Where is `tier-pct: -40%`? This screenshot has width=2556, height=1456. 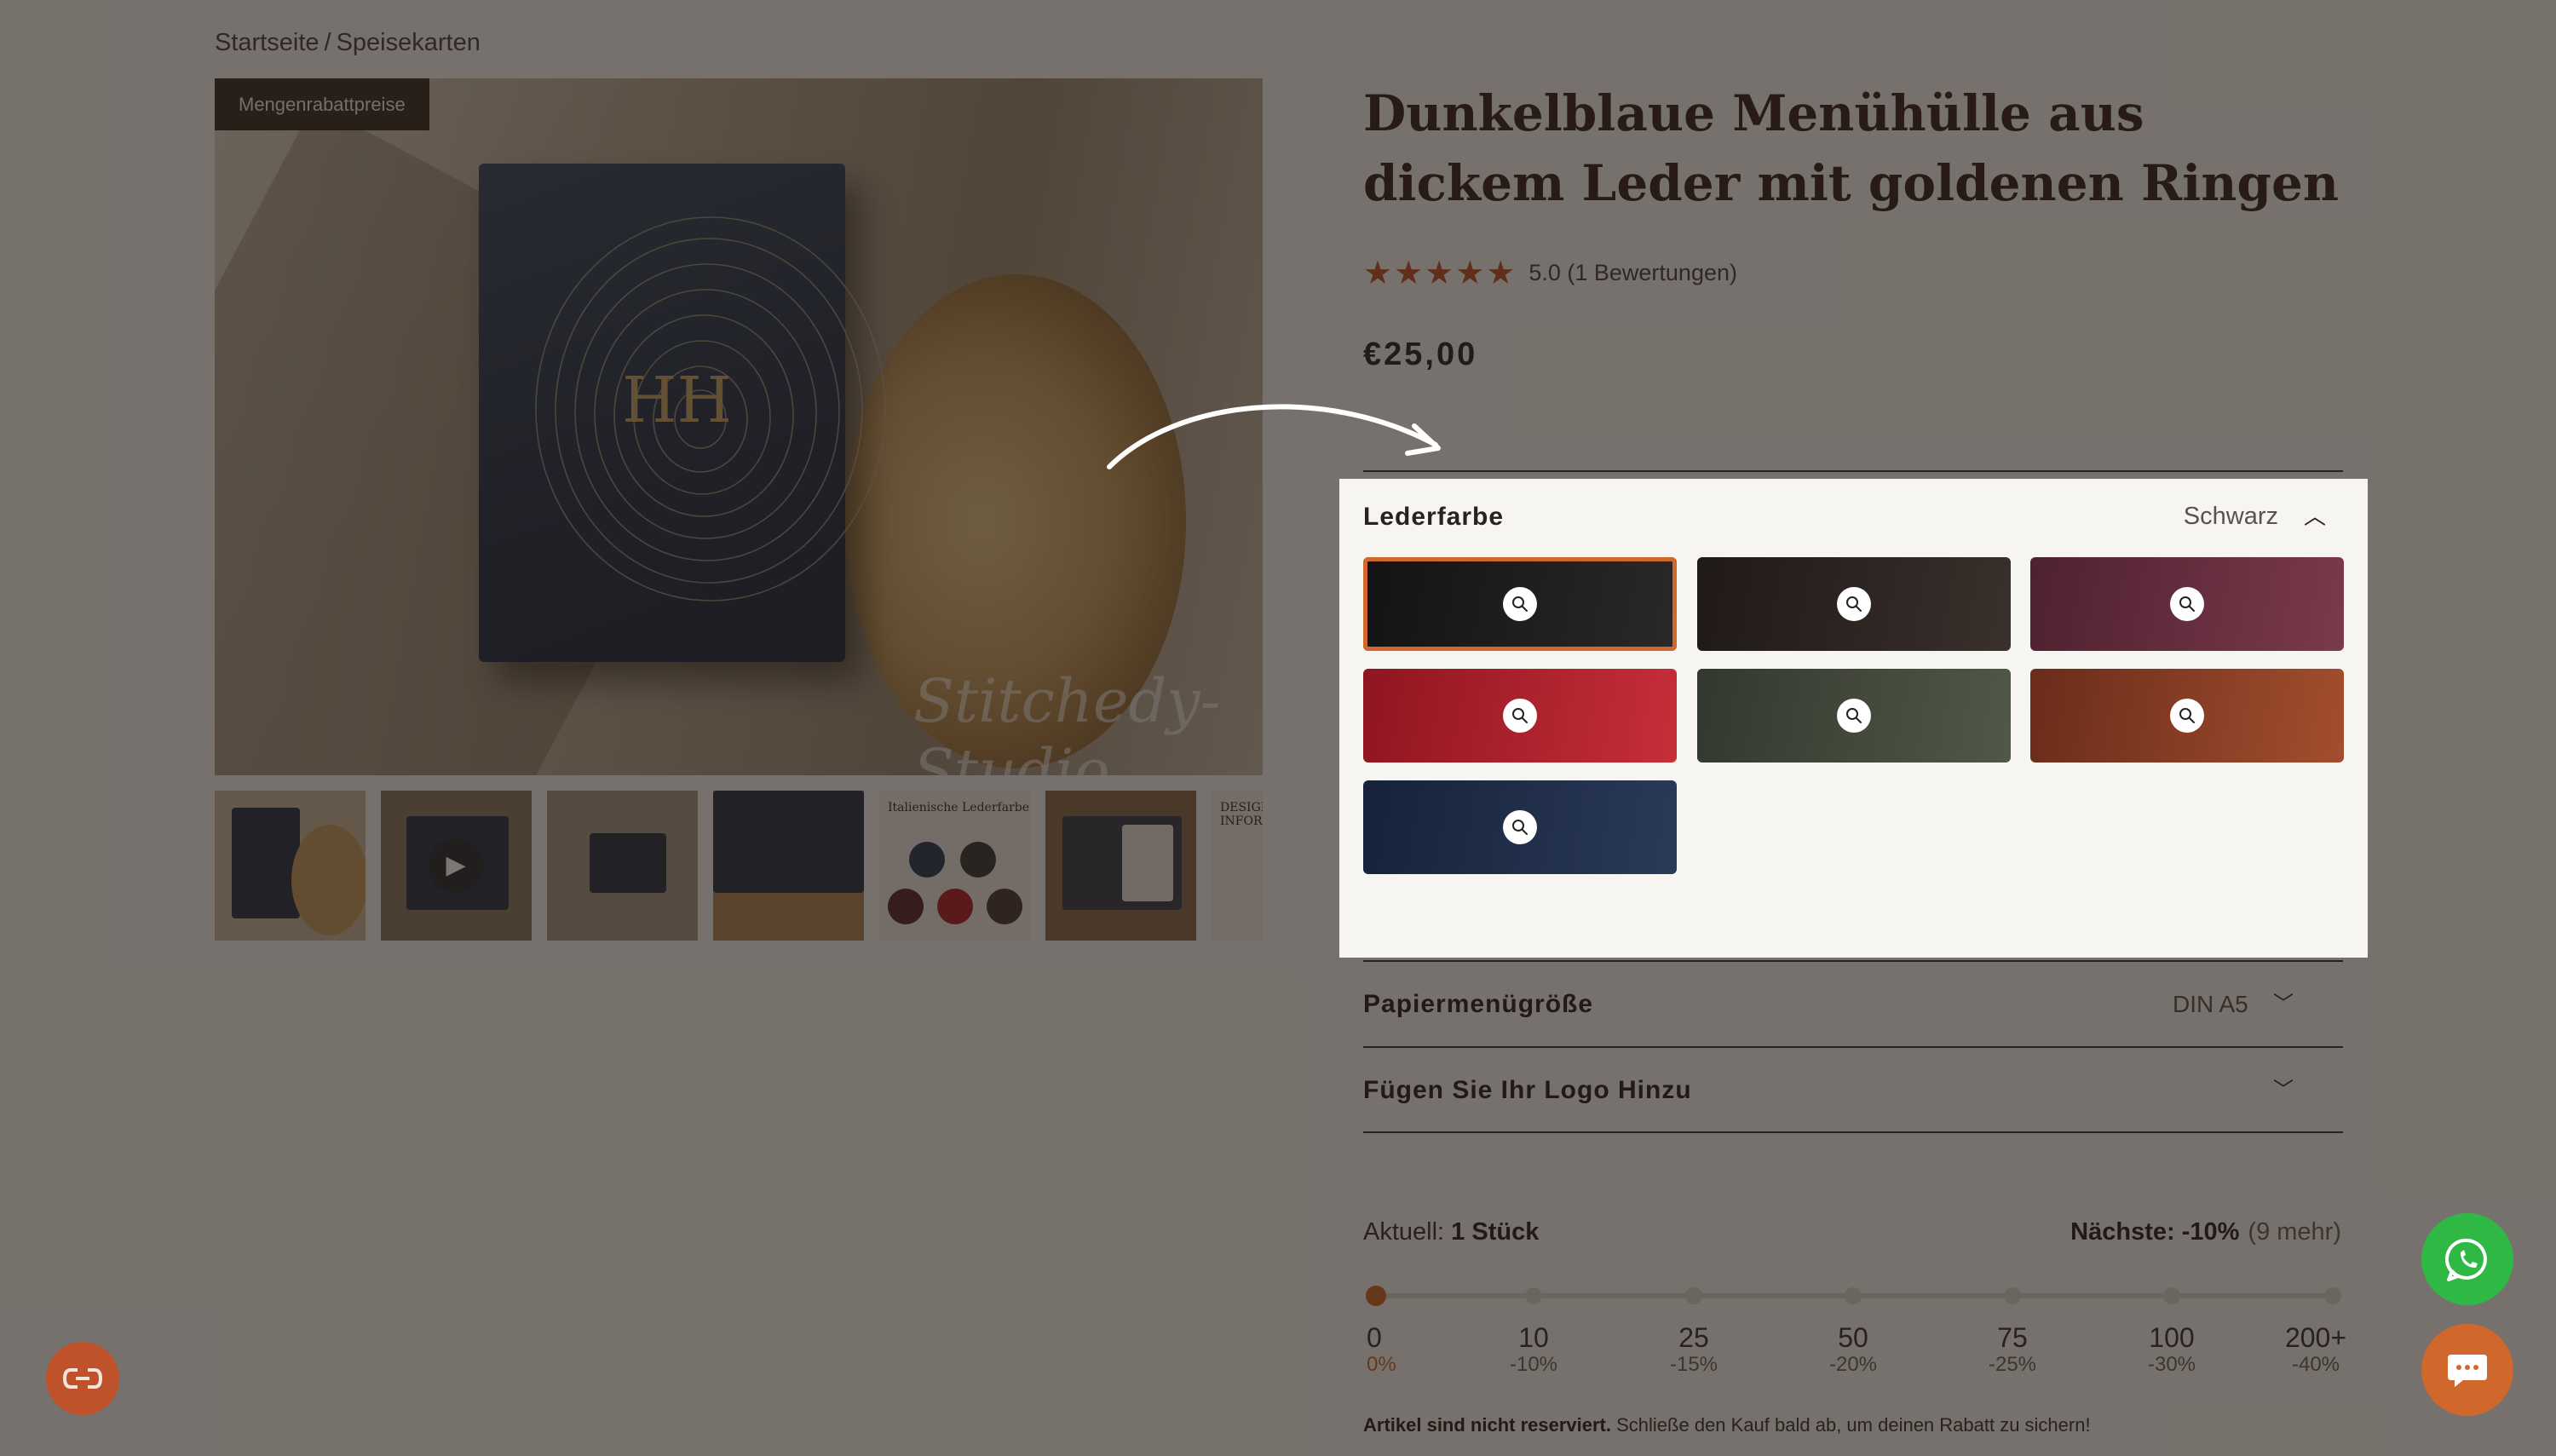 tier-pct: -40% is located at coordinates (2315, 1365).